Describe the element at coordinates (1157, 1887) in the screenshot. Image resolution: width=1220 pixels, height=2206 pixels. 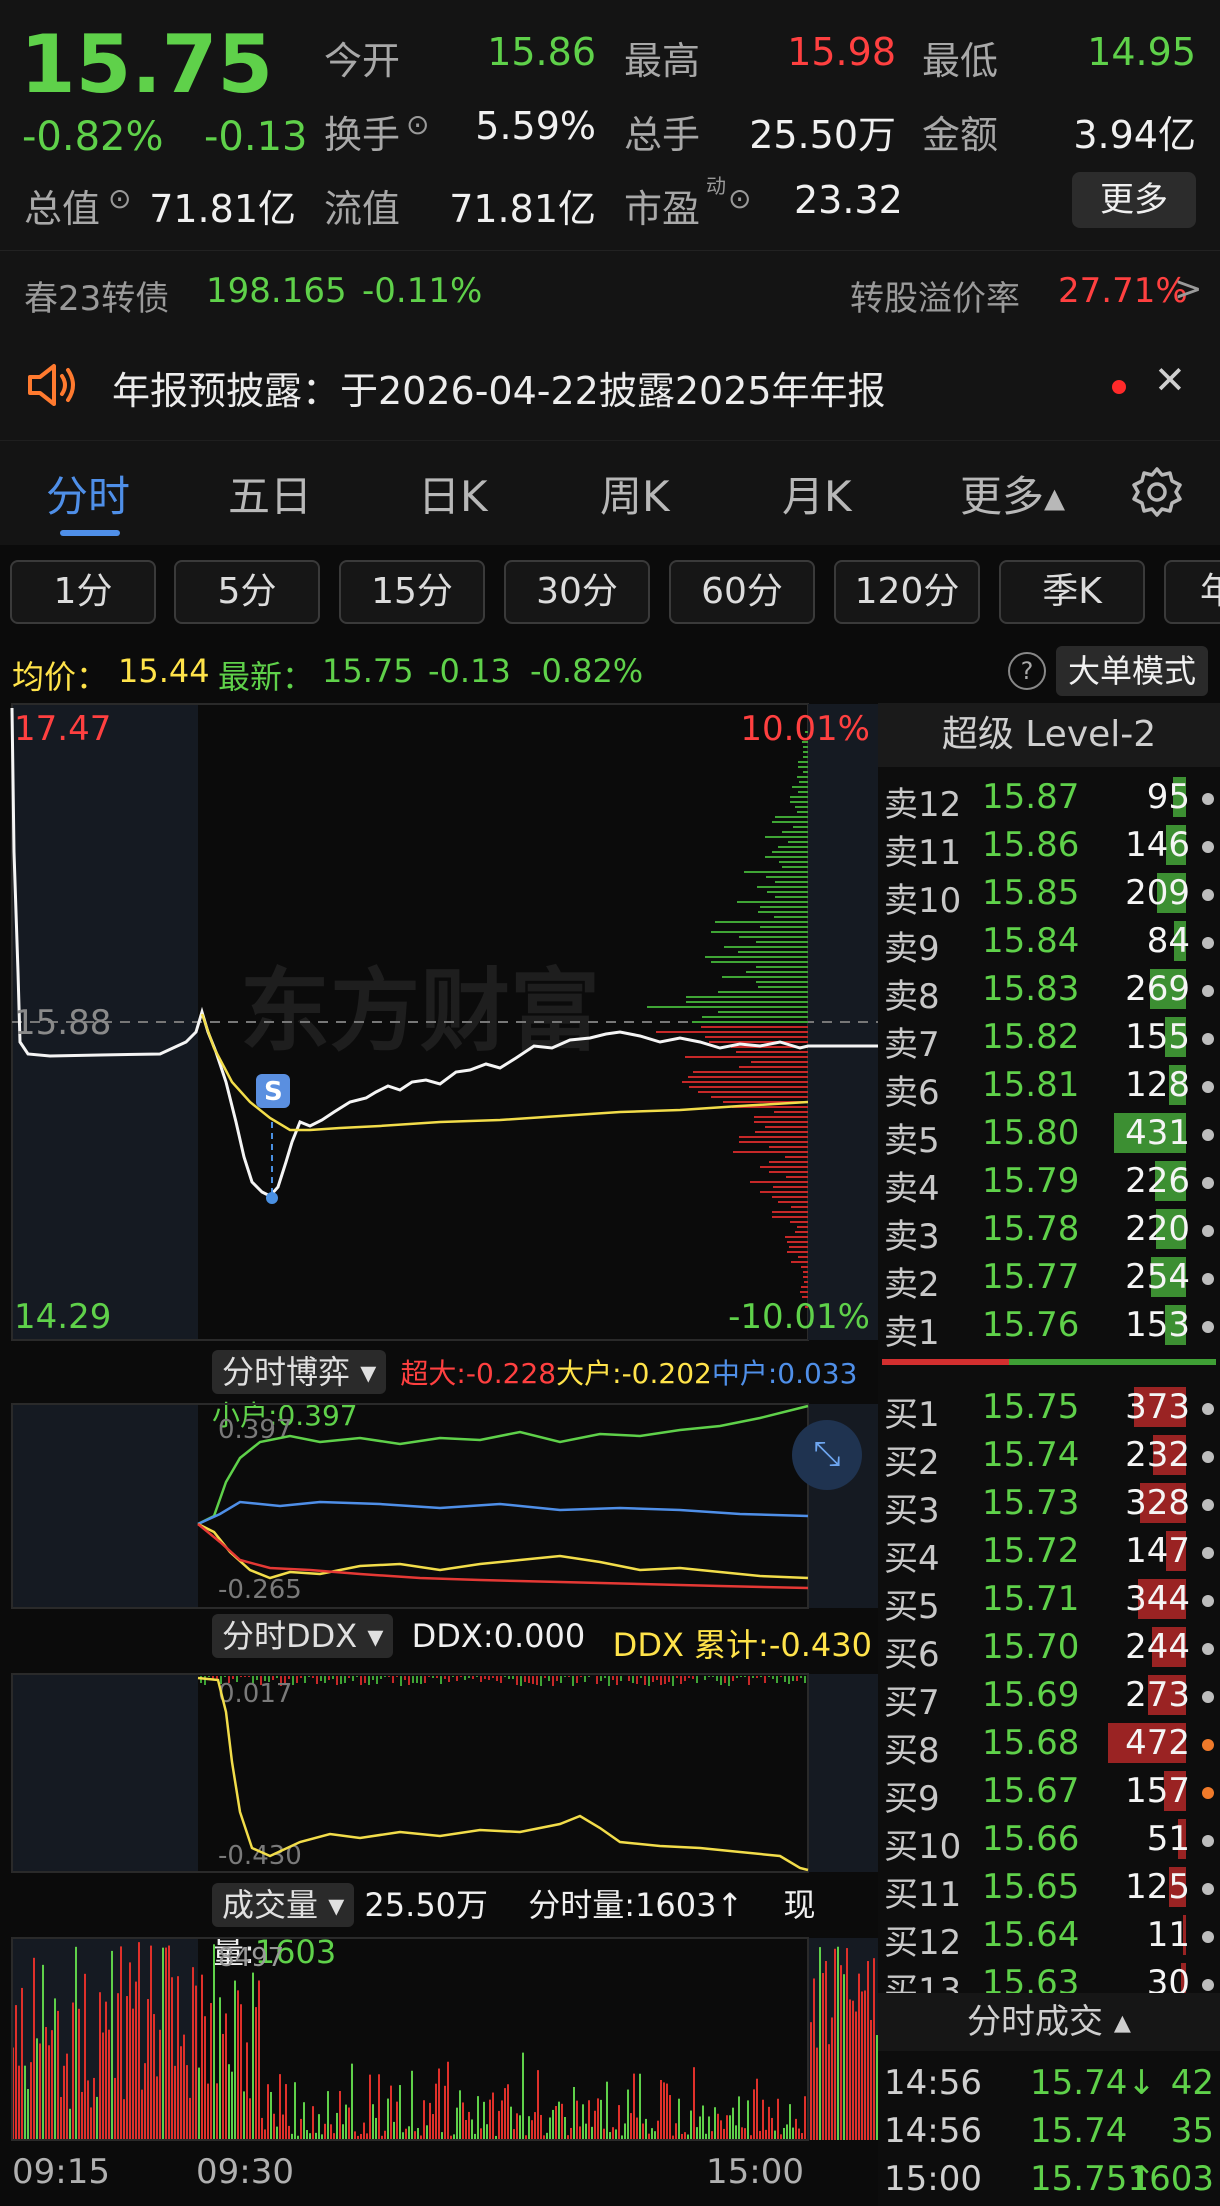
I see `level-quantity: 125` at that location.